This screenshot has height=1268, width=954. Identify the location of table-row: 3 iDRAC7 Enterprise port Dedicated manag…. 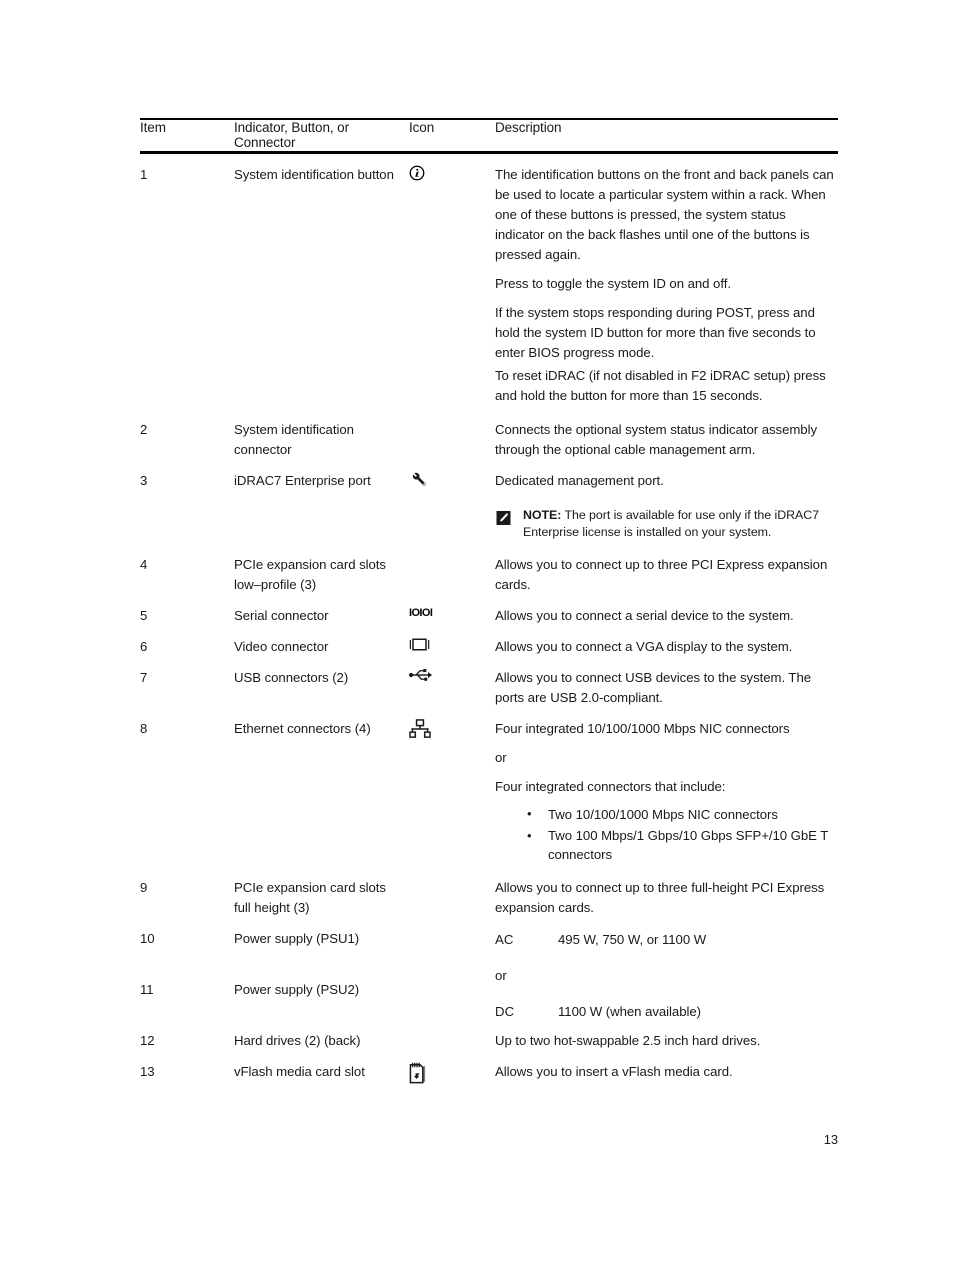
(489, 502).